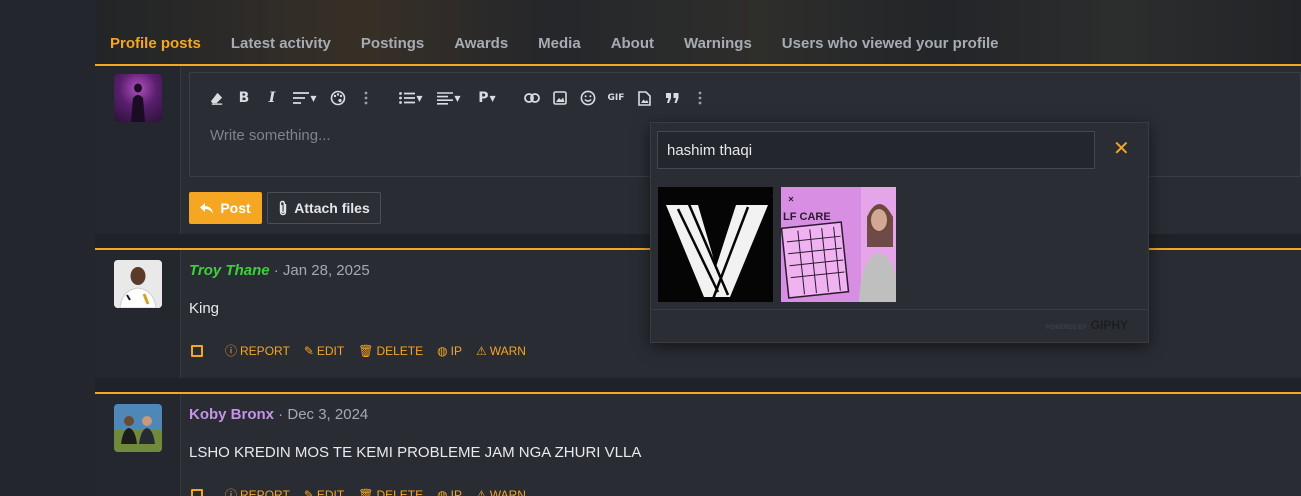  I want to click on composer-avatar-column, so click(138, 149).